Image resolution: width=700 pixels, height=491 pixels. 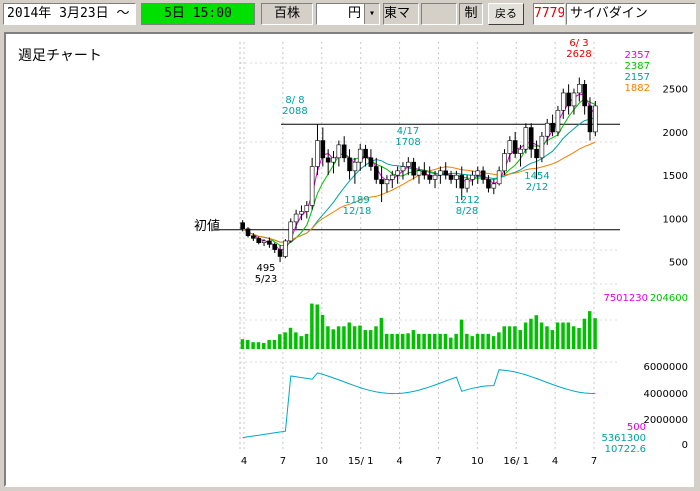 What do you see at coordinates (283, 461) in the screenshot?
I see `x-tick-label: 7` at bounding box center [283, 461].